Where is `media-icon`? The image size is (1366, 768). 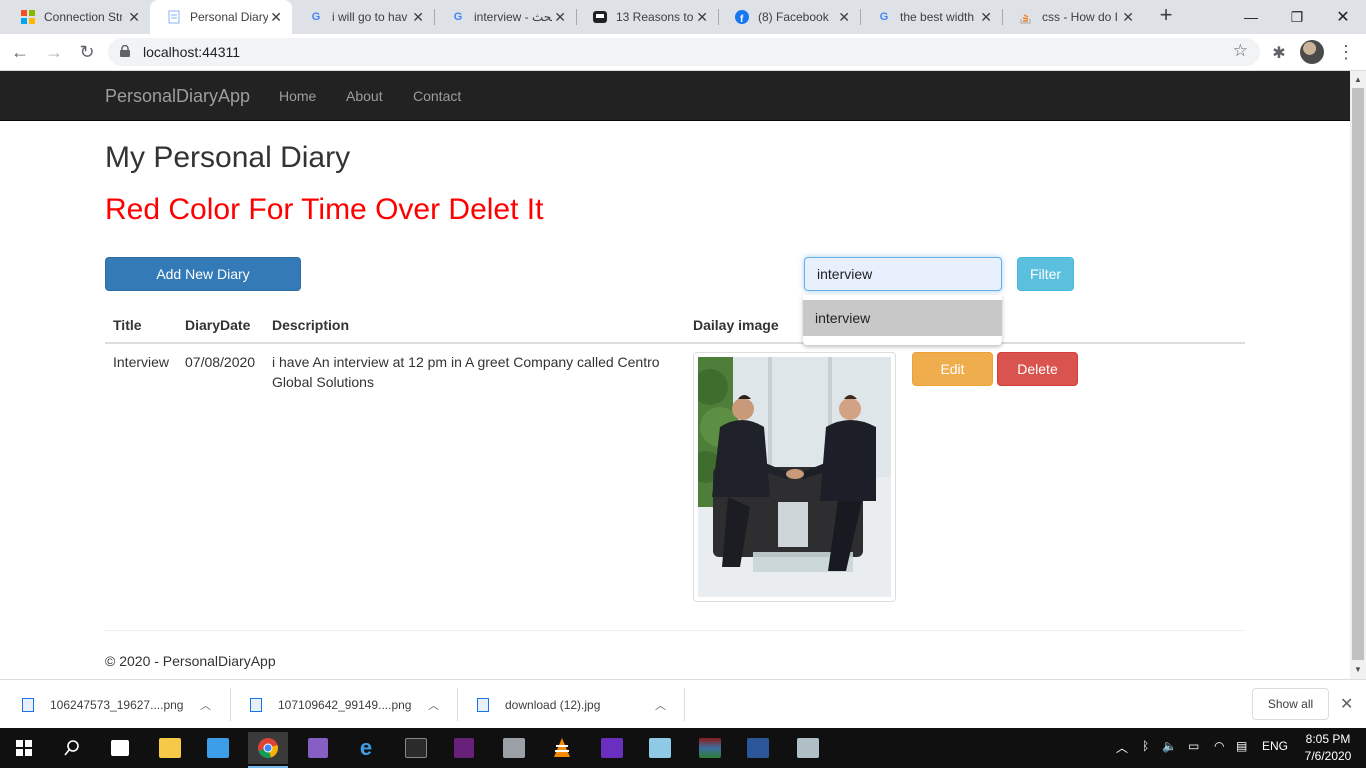
media-icon is located at coordinates (600, 17).